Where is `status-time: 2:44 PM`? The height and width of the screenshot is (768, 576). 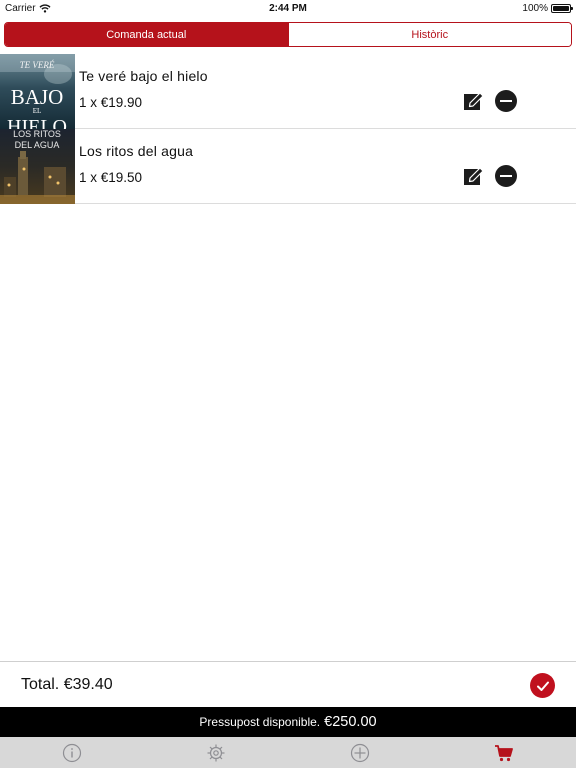 status-time: 2:44 PM is located at coordinates (288, 8).